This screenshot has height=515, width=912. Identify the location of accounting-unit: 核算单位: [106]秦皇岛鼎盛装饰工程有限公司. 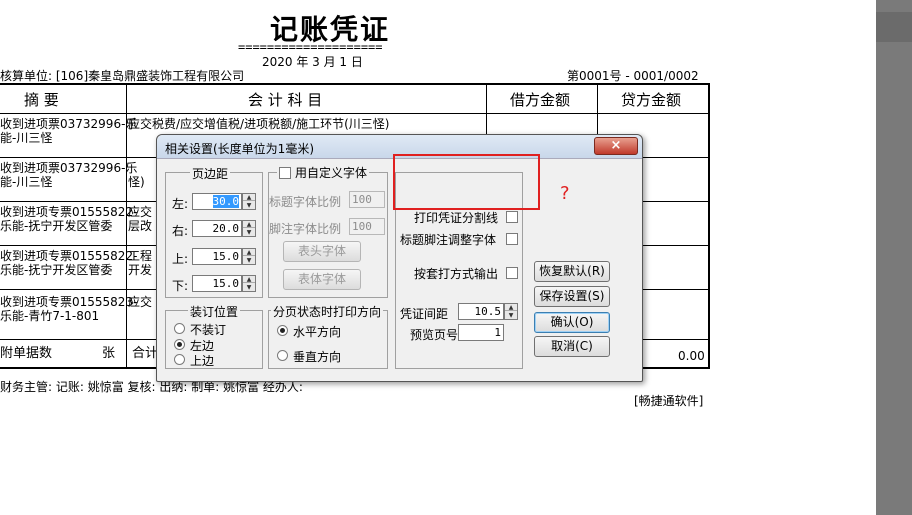
(122, 76).